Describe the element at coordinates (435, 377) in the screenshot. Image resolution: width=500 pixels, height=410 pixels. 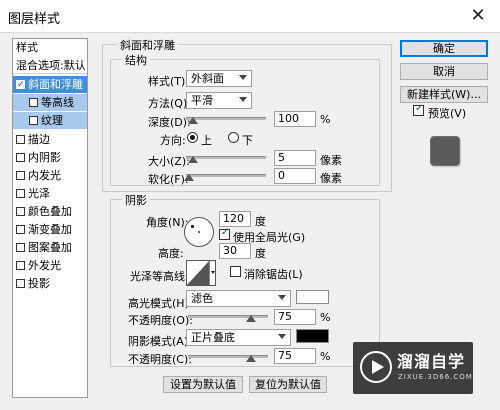
I see `watermark-url: ZIXUE.3D66.COM` at that location.